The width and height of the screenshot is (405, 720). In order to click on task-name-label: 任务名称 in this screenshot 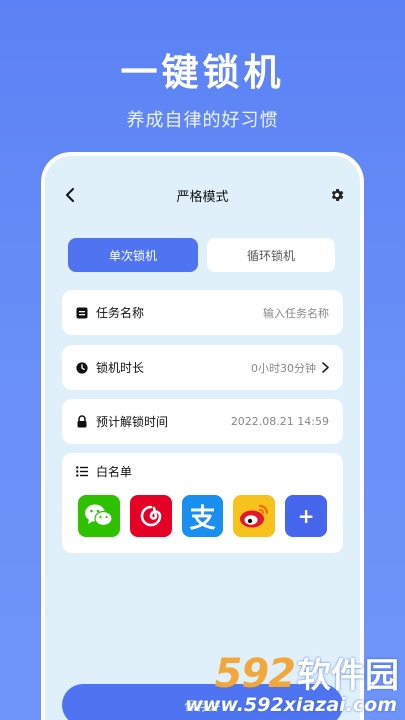, I will do `click(120, 313)`.